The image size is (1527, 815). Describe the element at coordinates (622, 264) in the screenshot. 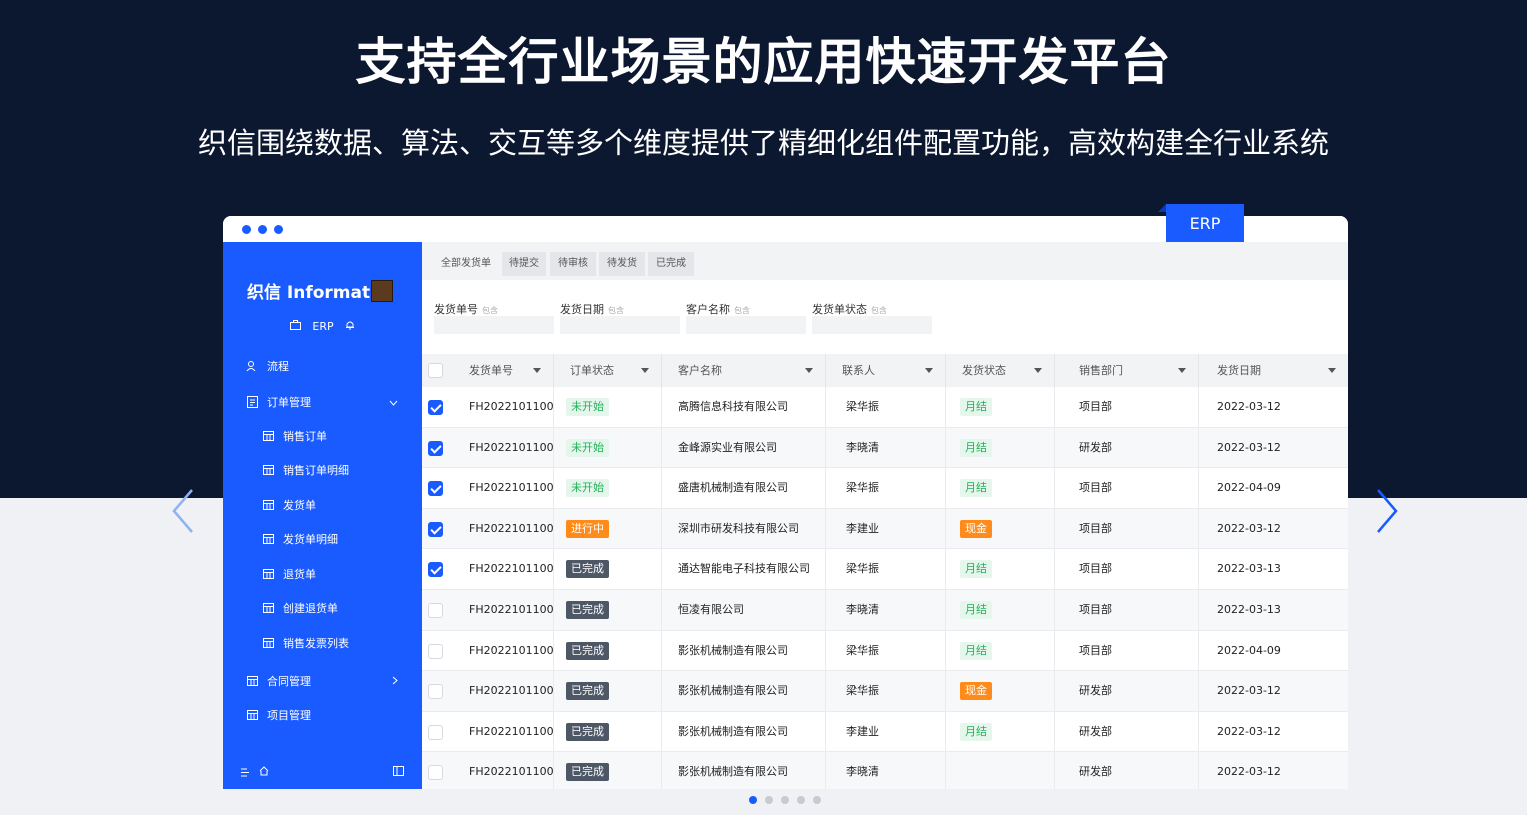

I see `tab-pending-ship: 待发货` at that location.